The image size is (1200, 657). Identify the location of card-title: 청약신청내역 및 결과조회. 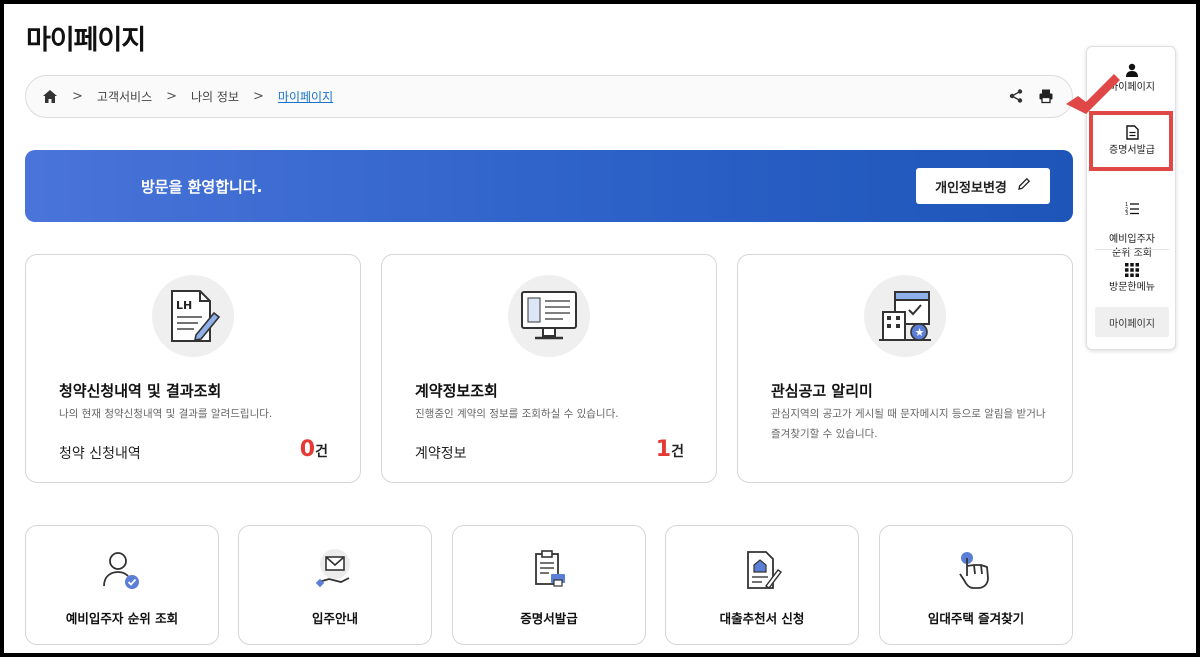
(140, 391).